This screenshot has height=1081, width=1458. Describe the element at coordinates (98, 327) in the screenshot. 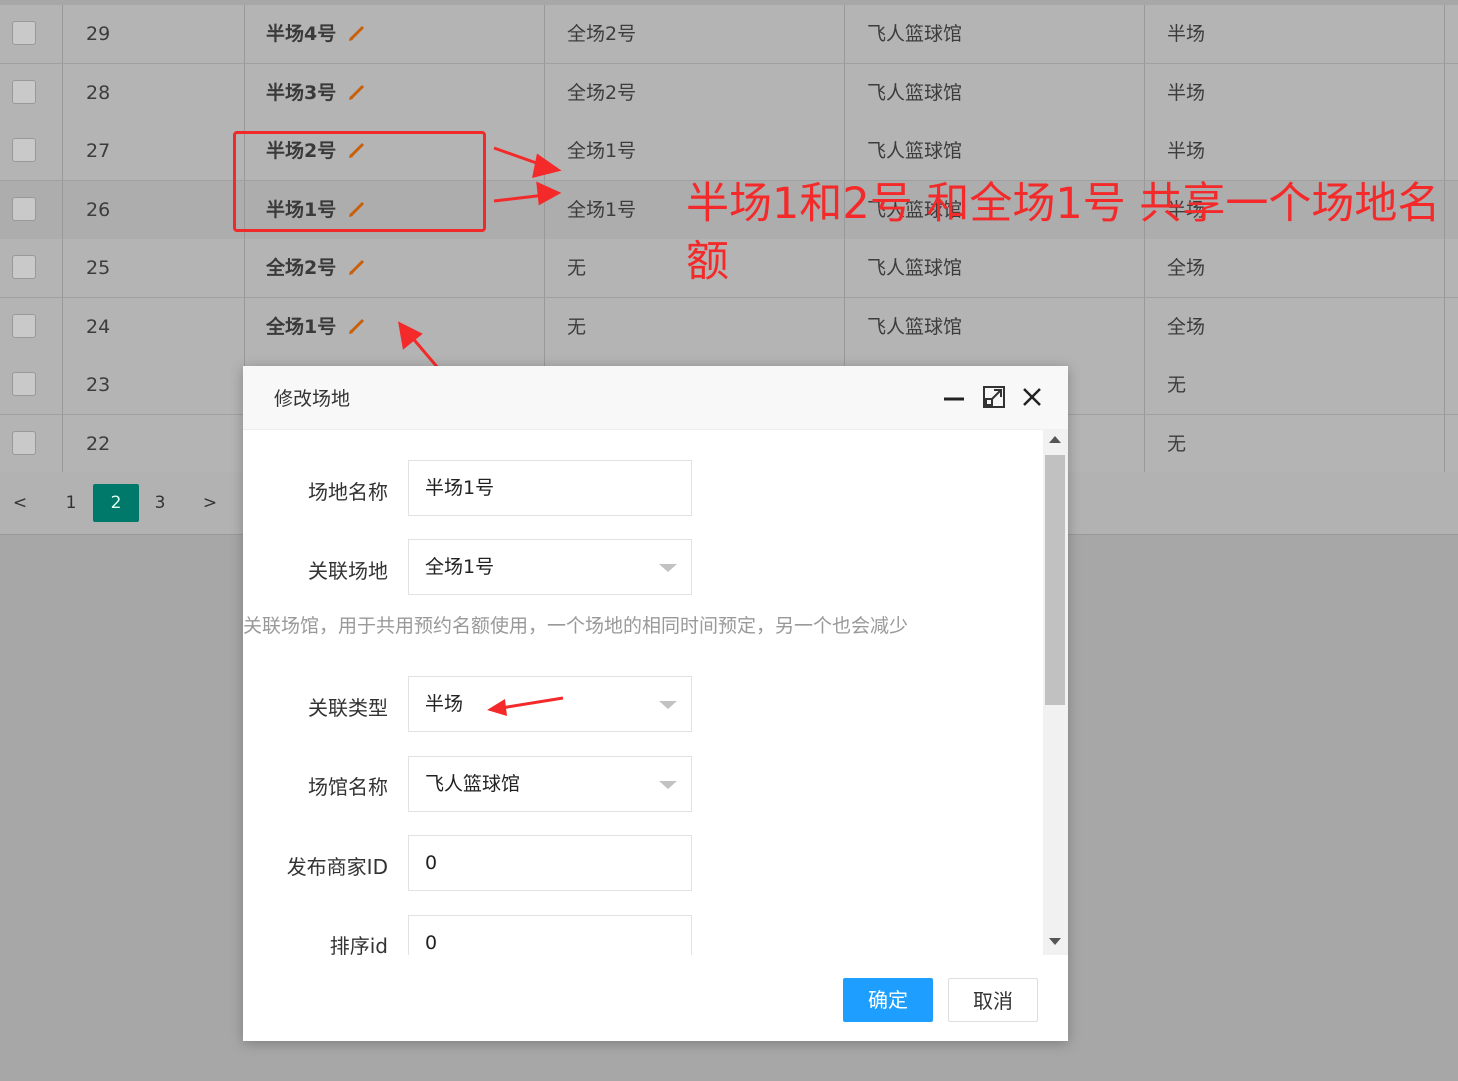

I see `cell-id: 24` at that location.